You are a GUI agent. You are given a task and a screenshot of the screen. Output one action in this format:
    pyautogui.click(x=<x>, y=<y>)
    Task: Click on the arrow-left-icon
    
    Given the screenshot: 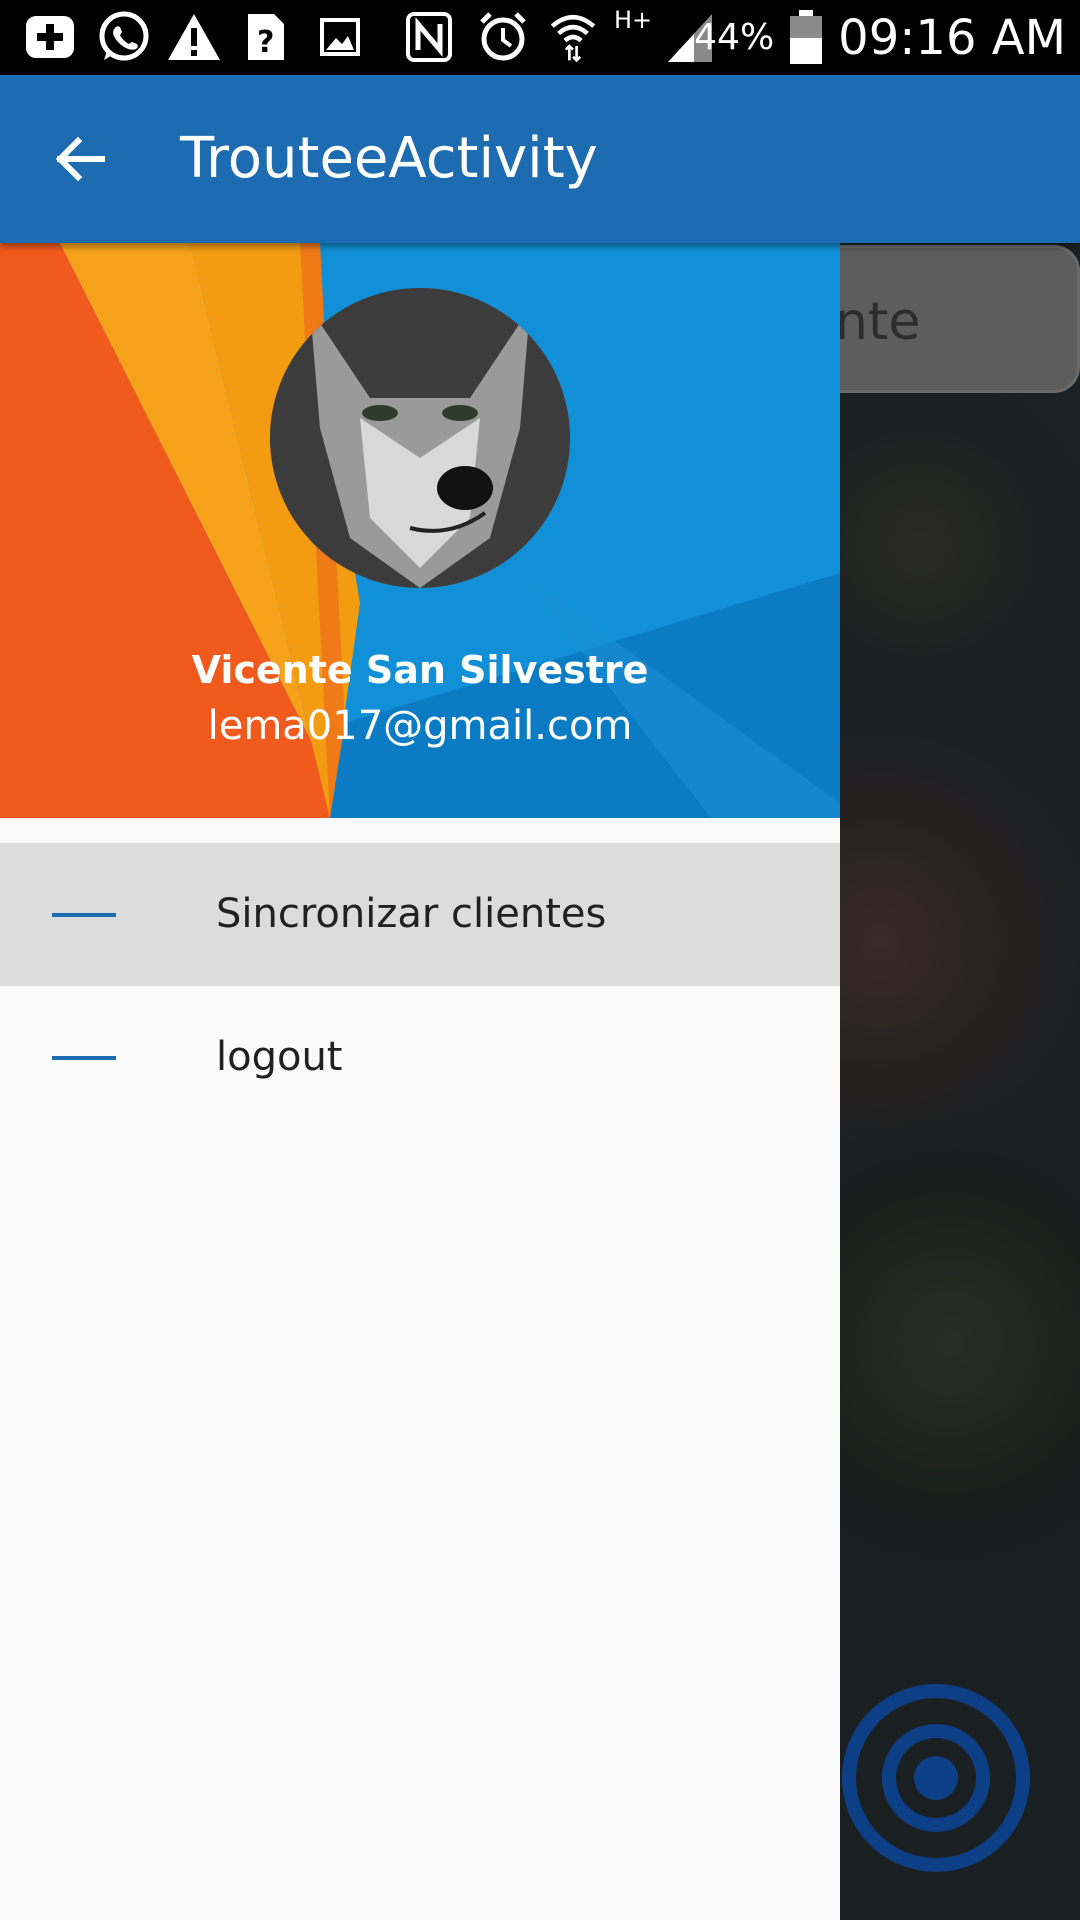 What is the action you would take?
    pyautogui.click(x=80, y=159)
    